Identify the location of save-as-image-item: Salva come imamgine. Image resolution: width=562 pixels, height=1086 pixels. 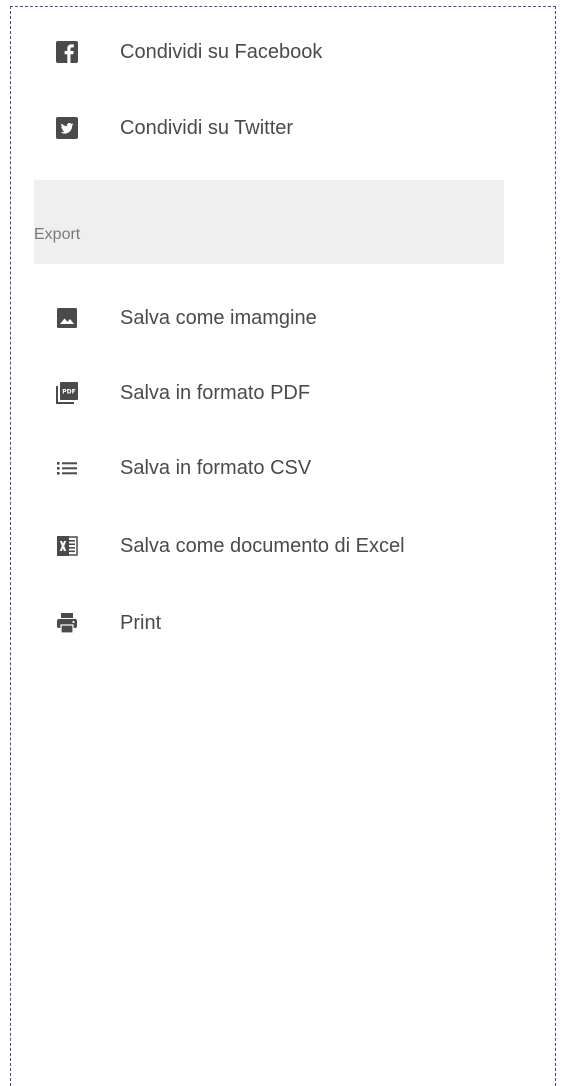
(269, 318).